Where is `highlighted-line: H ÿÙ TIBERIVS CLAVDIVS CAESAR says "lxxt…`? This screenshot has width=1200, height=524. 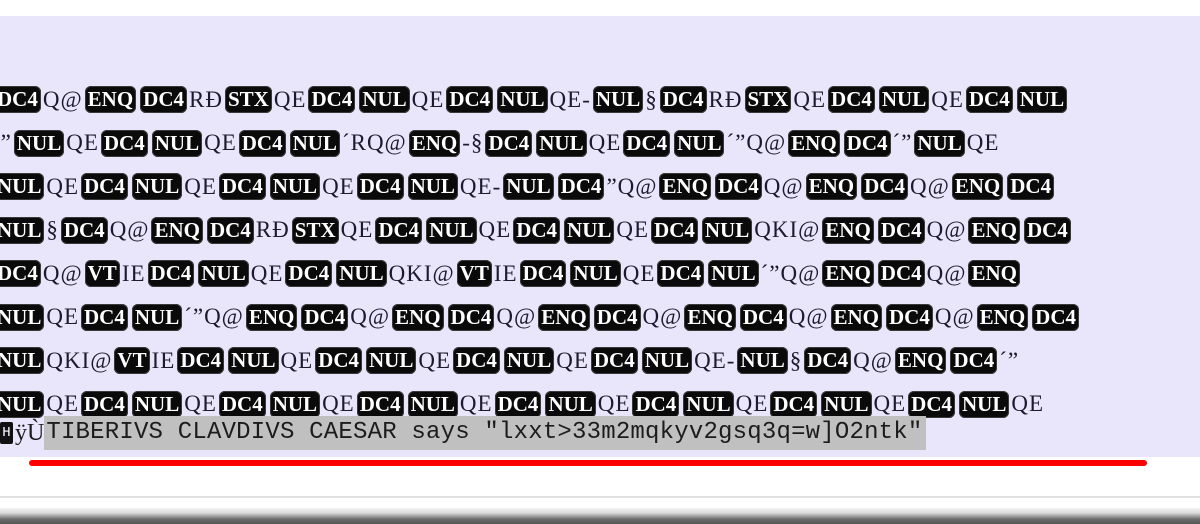
highlighted-line: H ÿÙ TIBERIVS CLAVDIVS CAESAR says "lxxt… is located at coordinates (463, 433).